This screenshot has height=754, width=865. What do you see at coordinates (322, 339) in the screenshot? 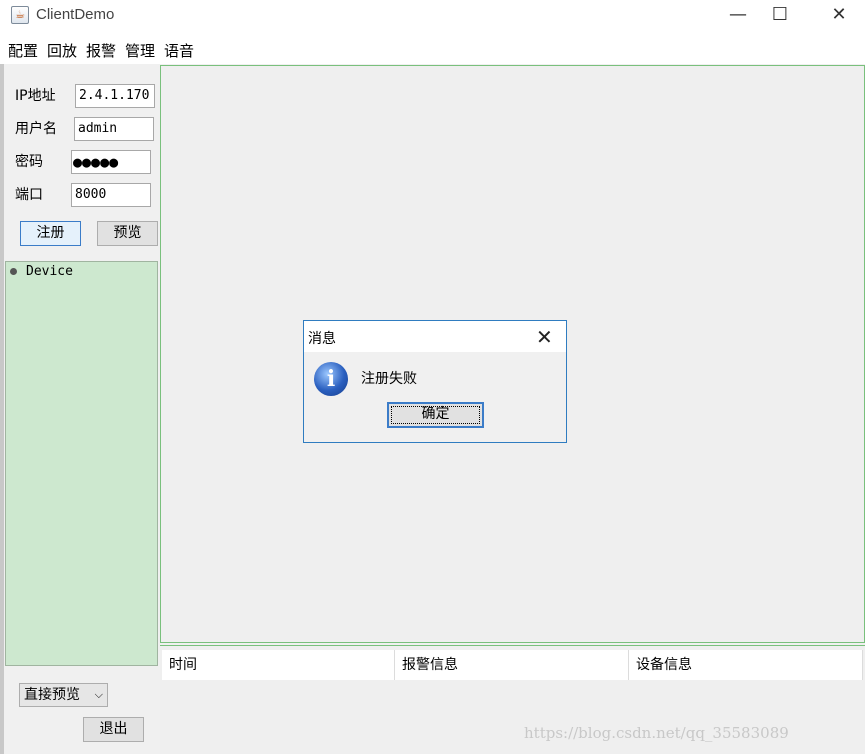
I see `dialog-title: 消息` at bounding box center [322, 339].